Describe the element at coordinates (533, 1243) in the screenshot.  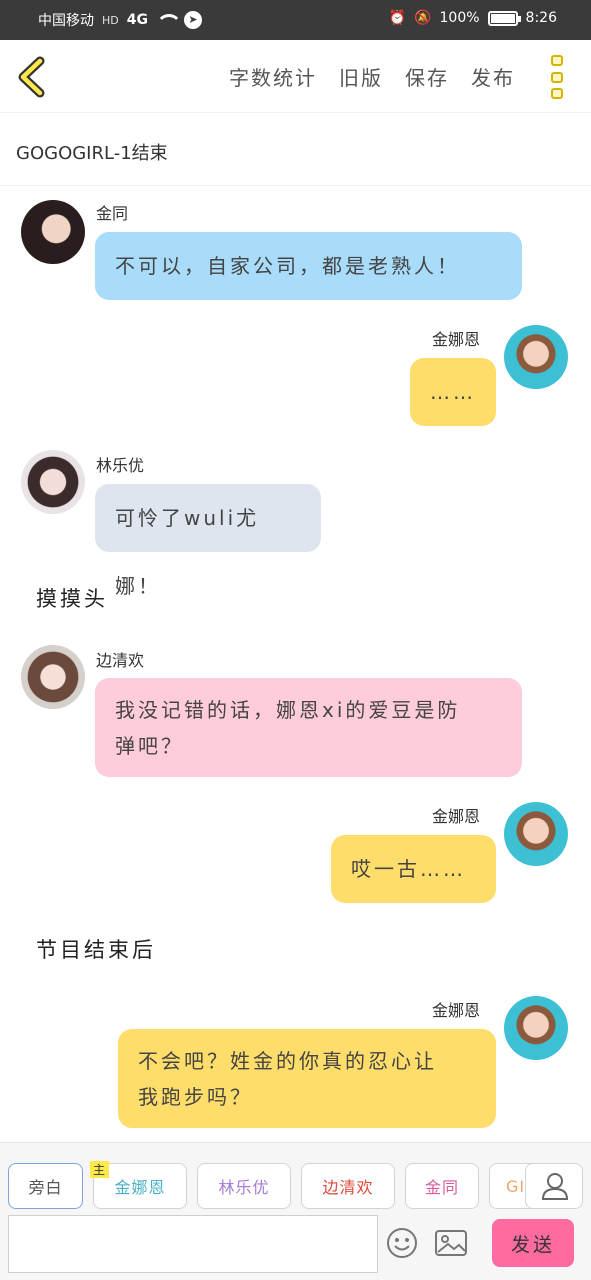
I see `send-button: 发送` at that location.